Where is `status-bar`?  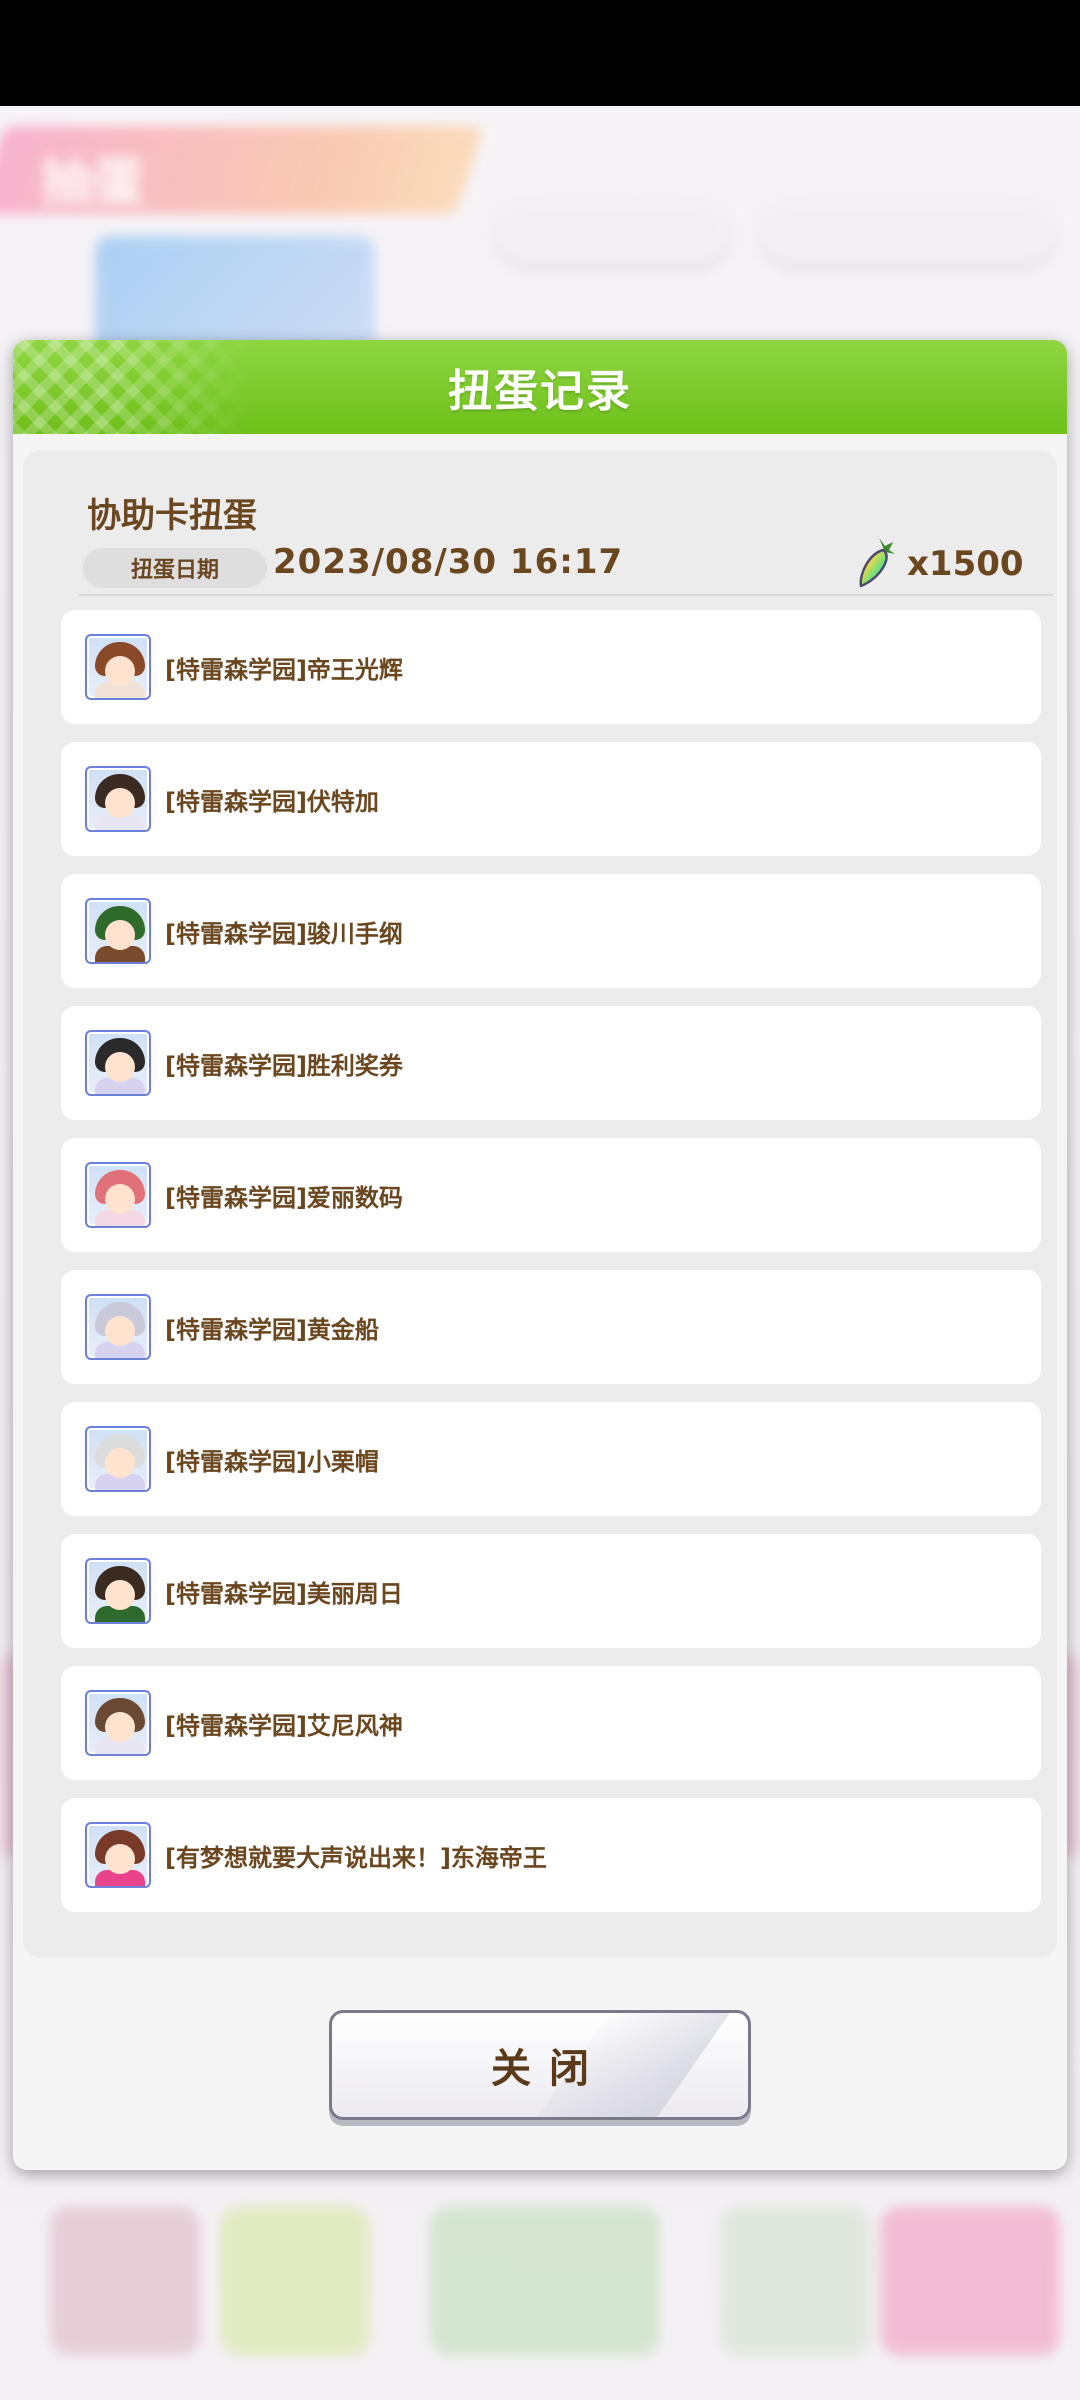
status-bar is located at coordinates (540, 53).